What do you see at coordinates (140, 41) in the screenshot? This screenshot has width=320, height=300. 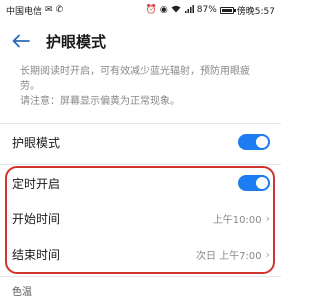 I see `app-bar: 护眼模式` at bounding box center [140, 41].